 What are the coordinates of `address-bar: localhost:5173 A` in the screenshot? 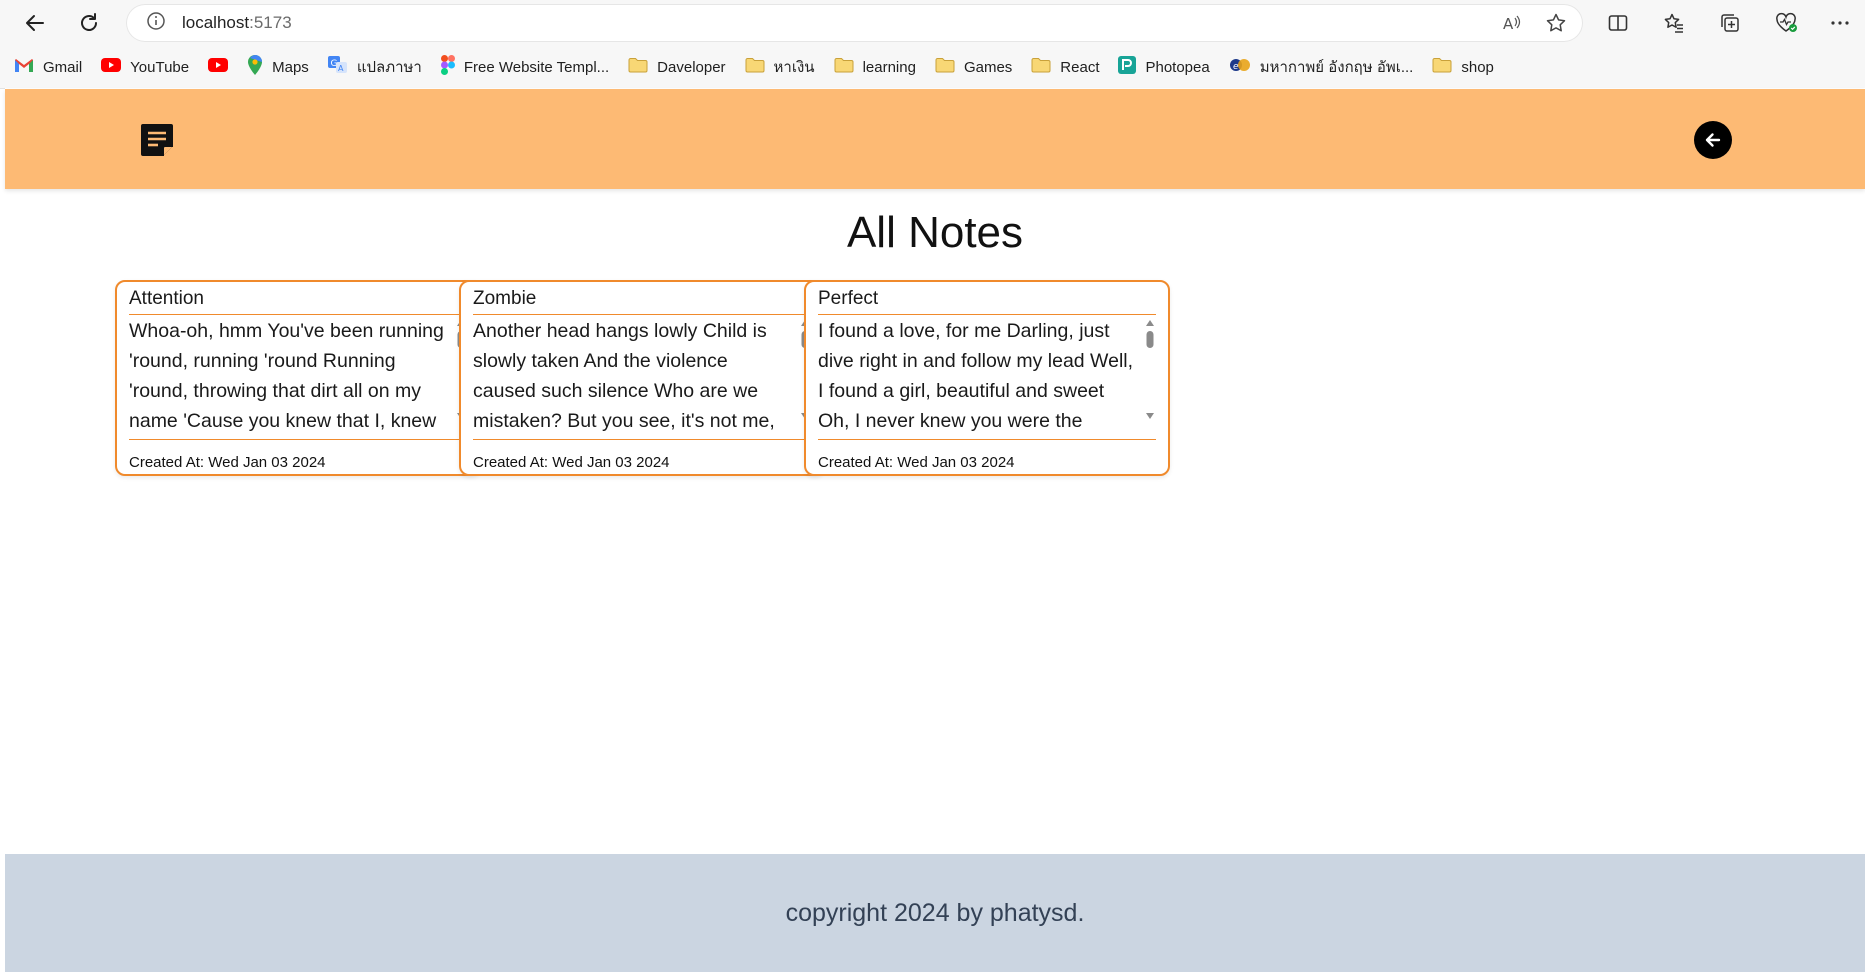 It's located at (854, 23).